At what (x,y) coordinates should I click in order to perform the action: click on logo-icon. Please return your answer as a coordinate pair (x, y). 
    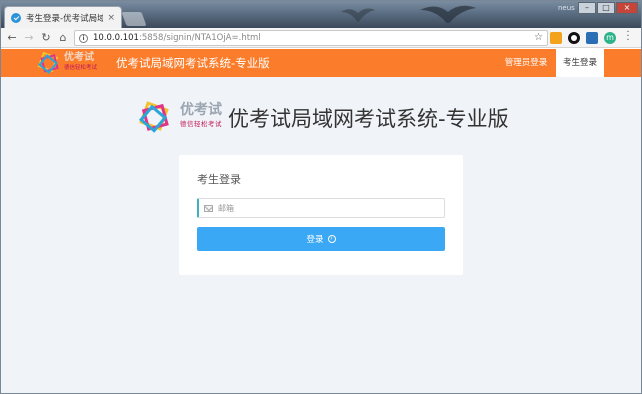
    Looking at the image, I should click on (49, 63).